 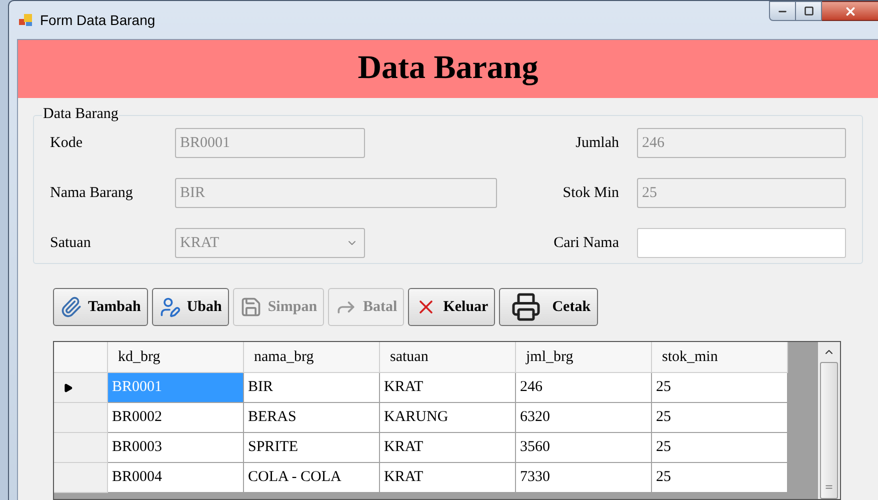 I want to click on group-title: Data Barang, so click(x=81, y=114).